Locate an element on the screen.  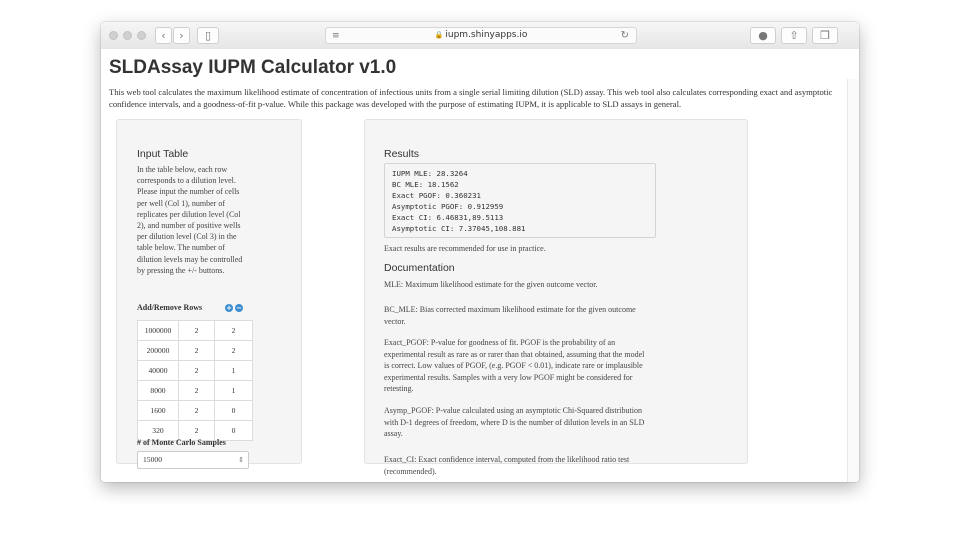
table-row: 8000 2 1 is located at coordinates (195, 390).